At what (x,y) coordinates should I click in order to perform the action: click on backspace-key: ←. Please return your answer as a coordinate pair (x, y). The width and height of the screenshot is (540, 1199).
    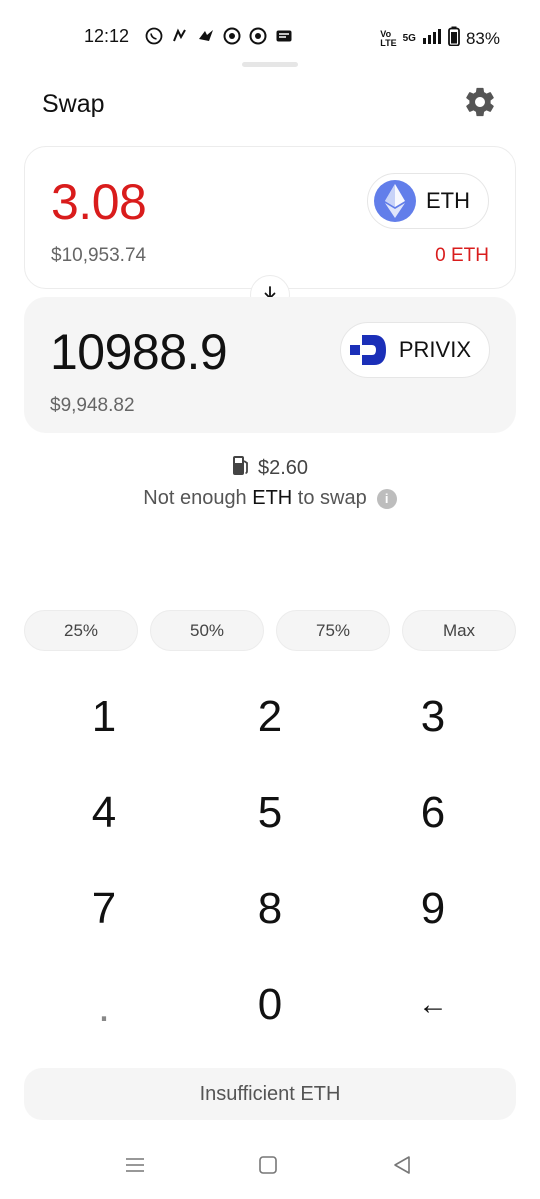
    Looking at the image, I should click on (433, 1005).